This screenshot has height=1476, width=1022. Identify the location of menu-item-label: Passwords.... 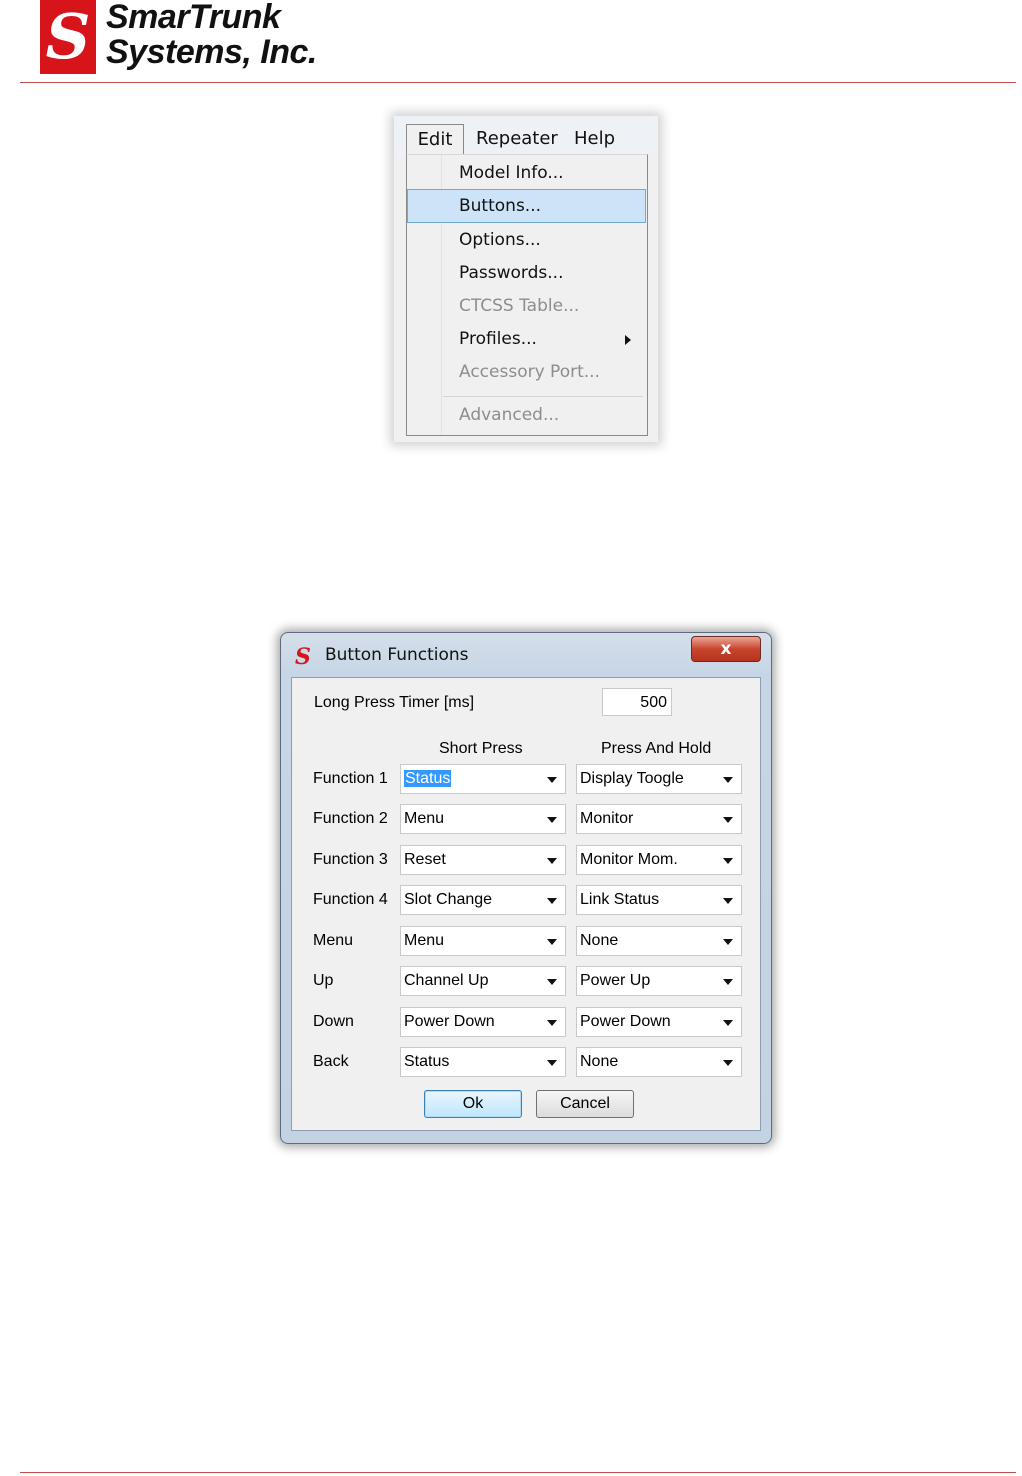
(511, 273).